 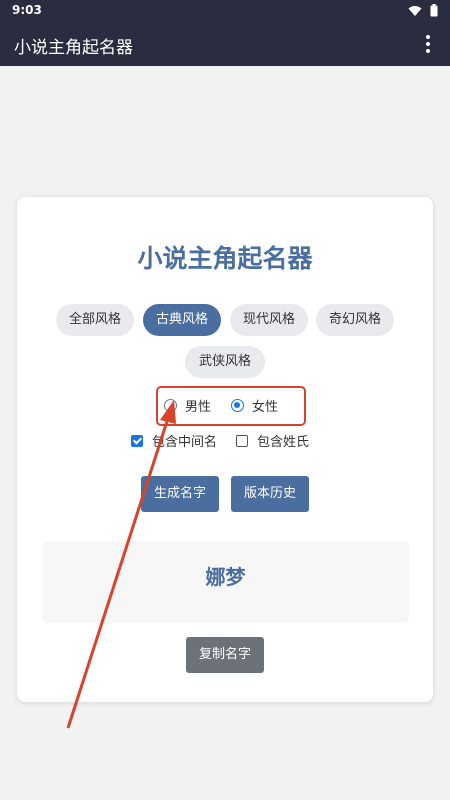 I want to click on male-radio, so click(x=170, y=405).